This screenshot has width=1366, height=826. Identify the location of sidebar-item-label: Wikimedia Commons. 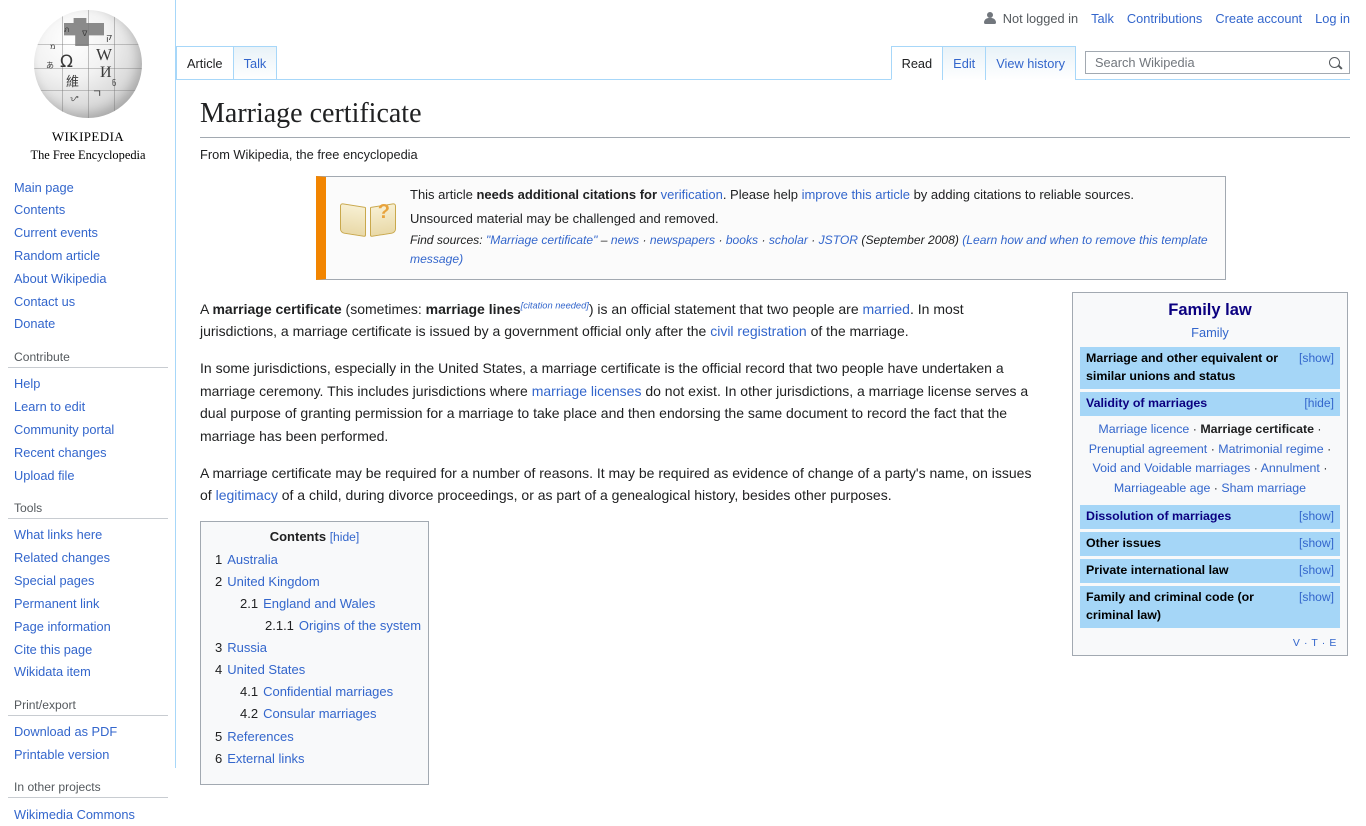
(74, 814).